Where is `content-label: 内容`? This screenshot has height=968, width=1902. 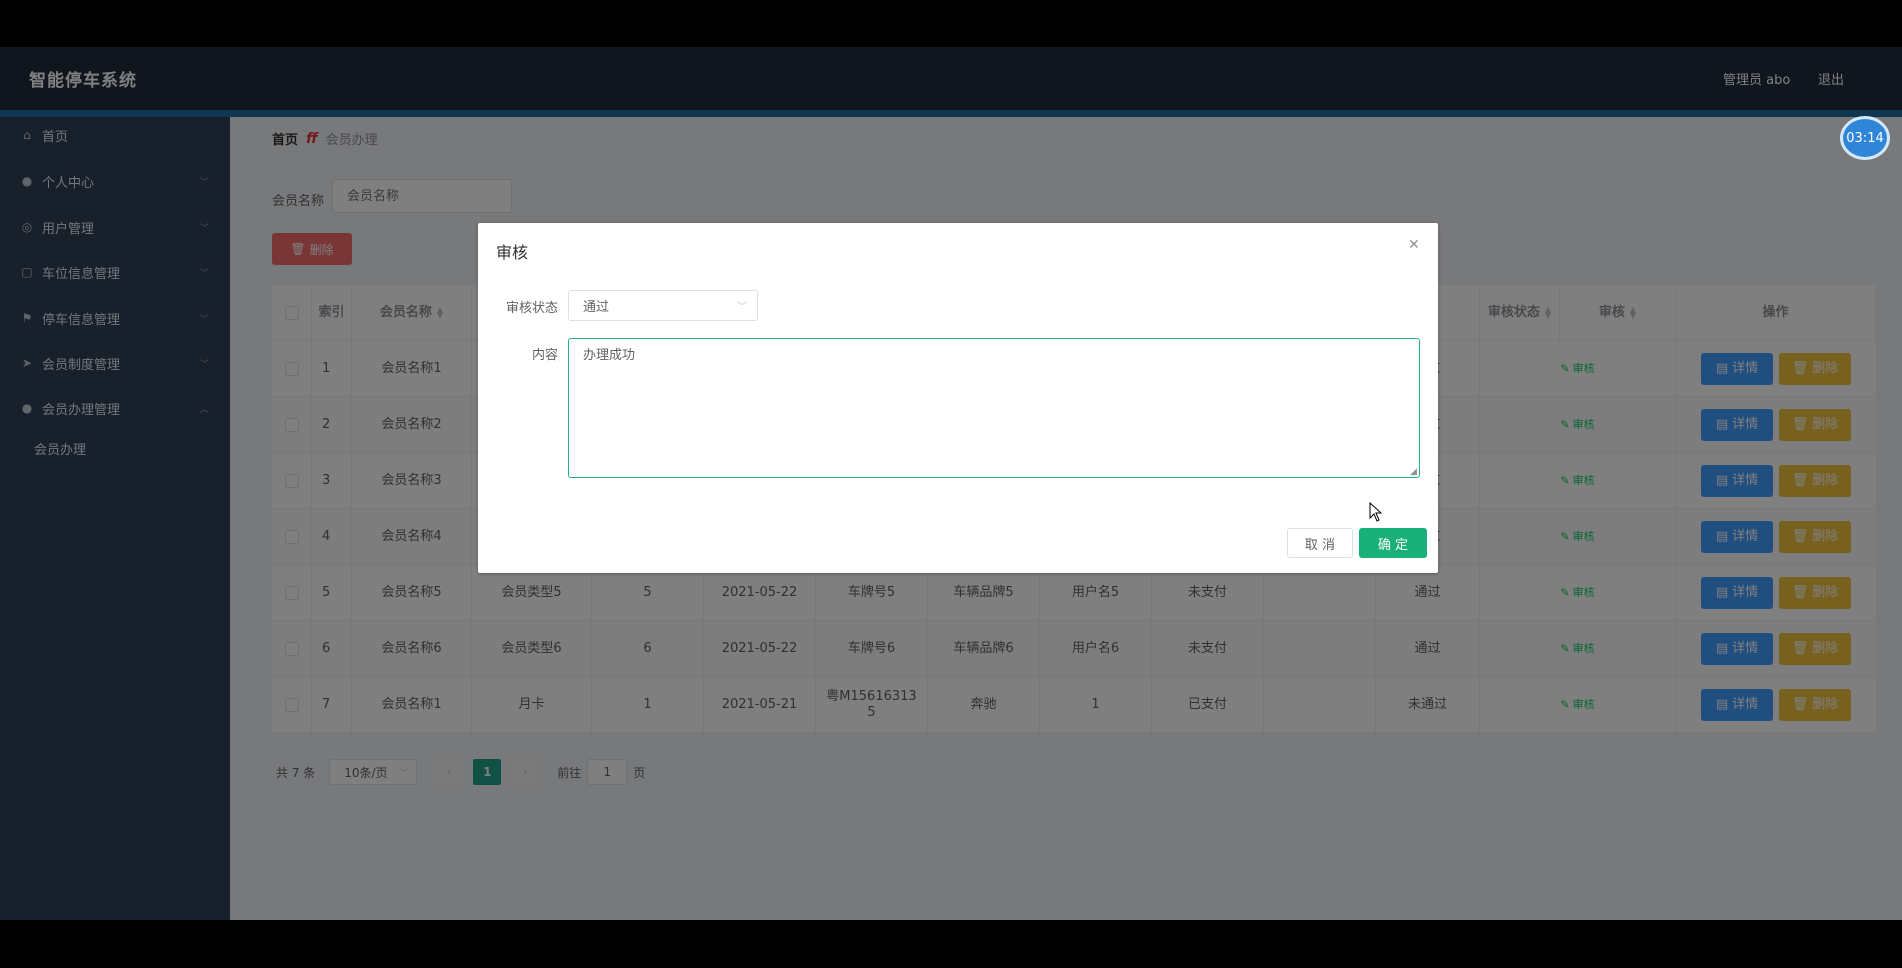 content-label: 内容 is located at coordinates (545, 355).